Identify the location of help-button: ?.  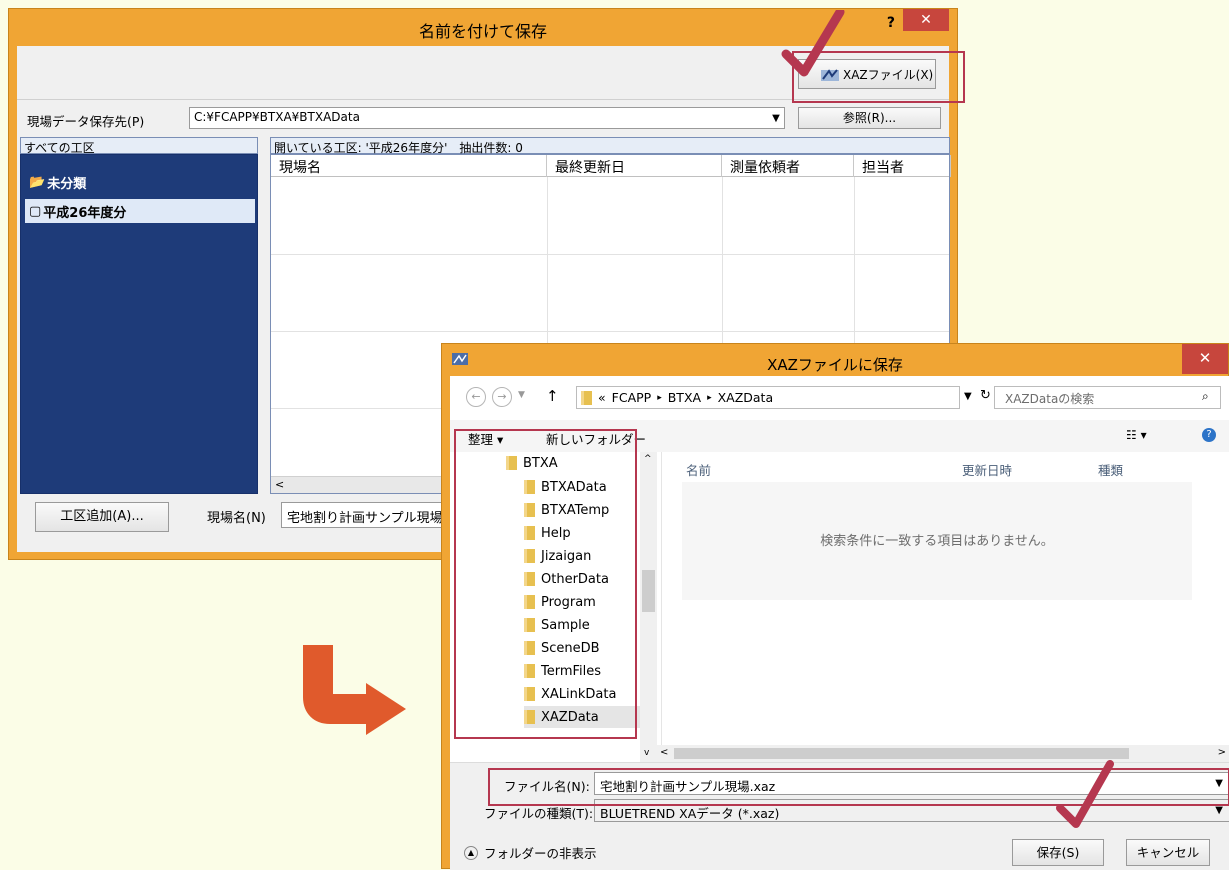
(891, 23).